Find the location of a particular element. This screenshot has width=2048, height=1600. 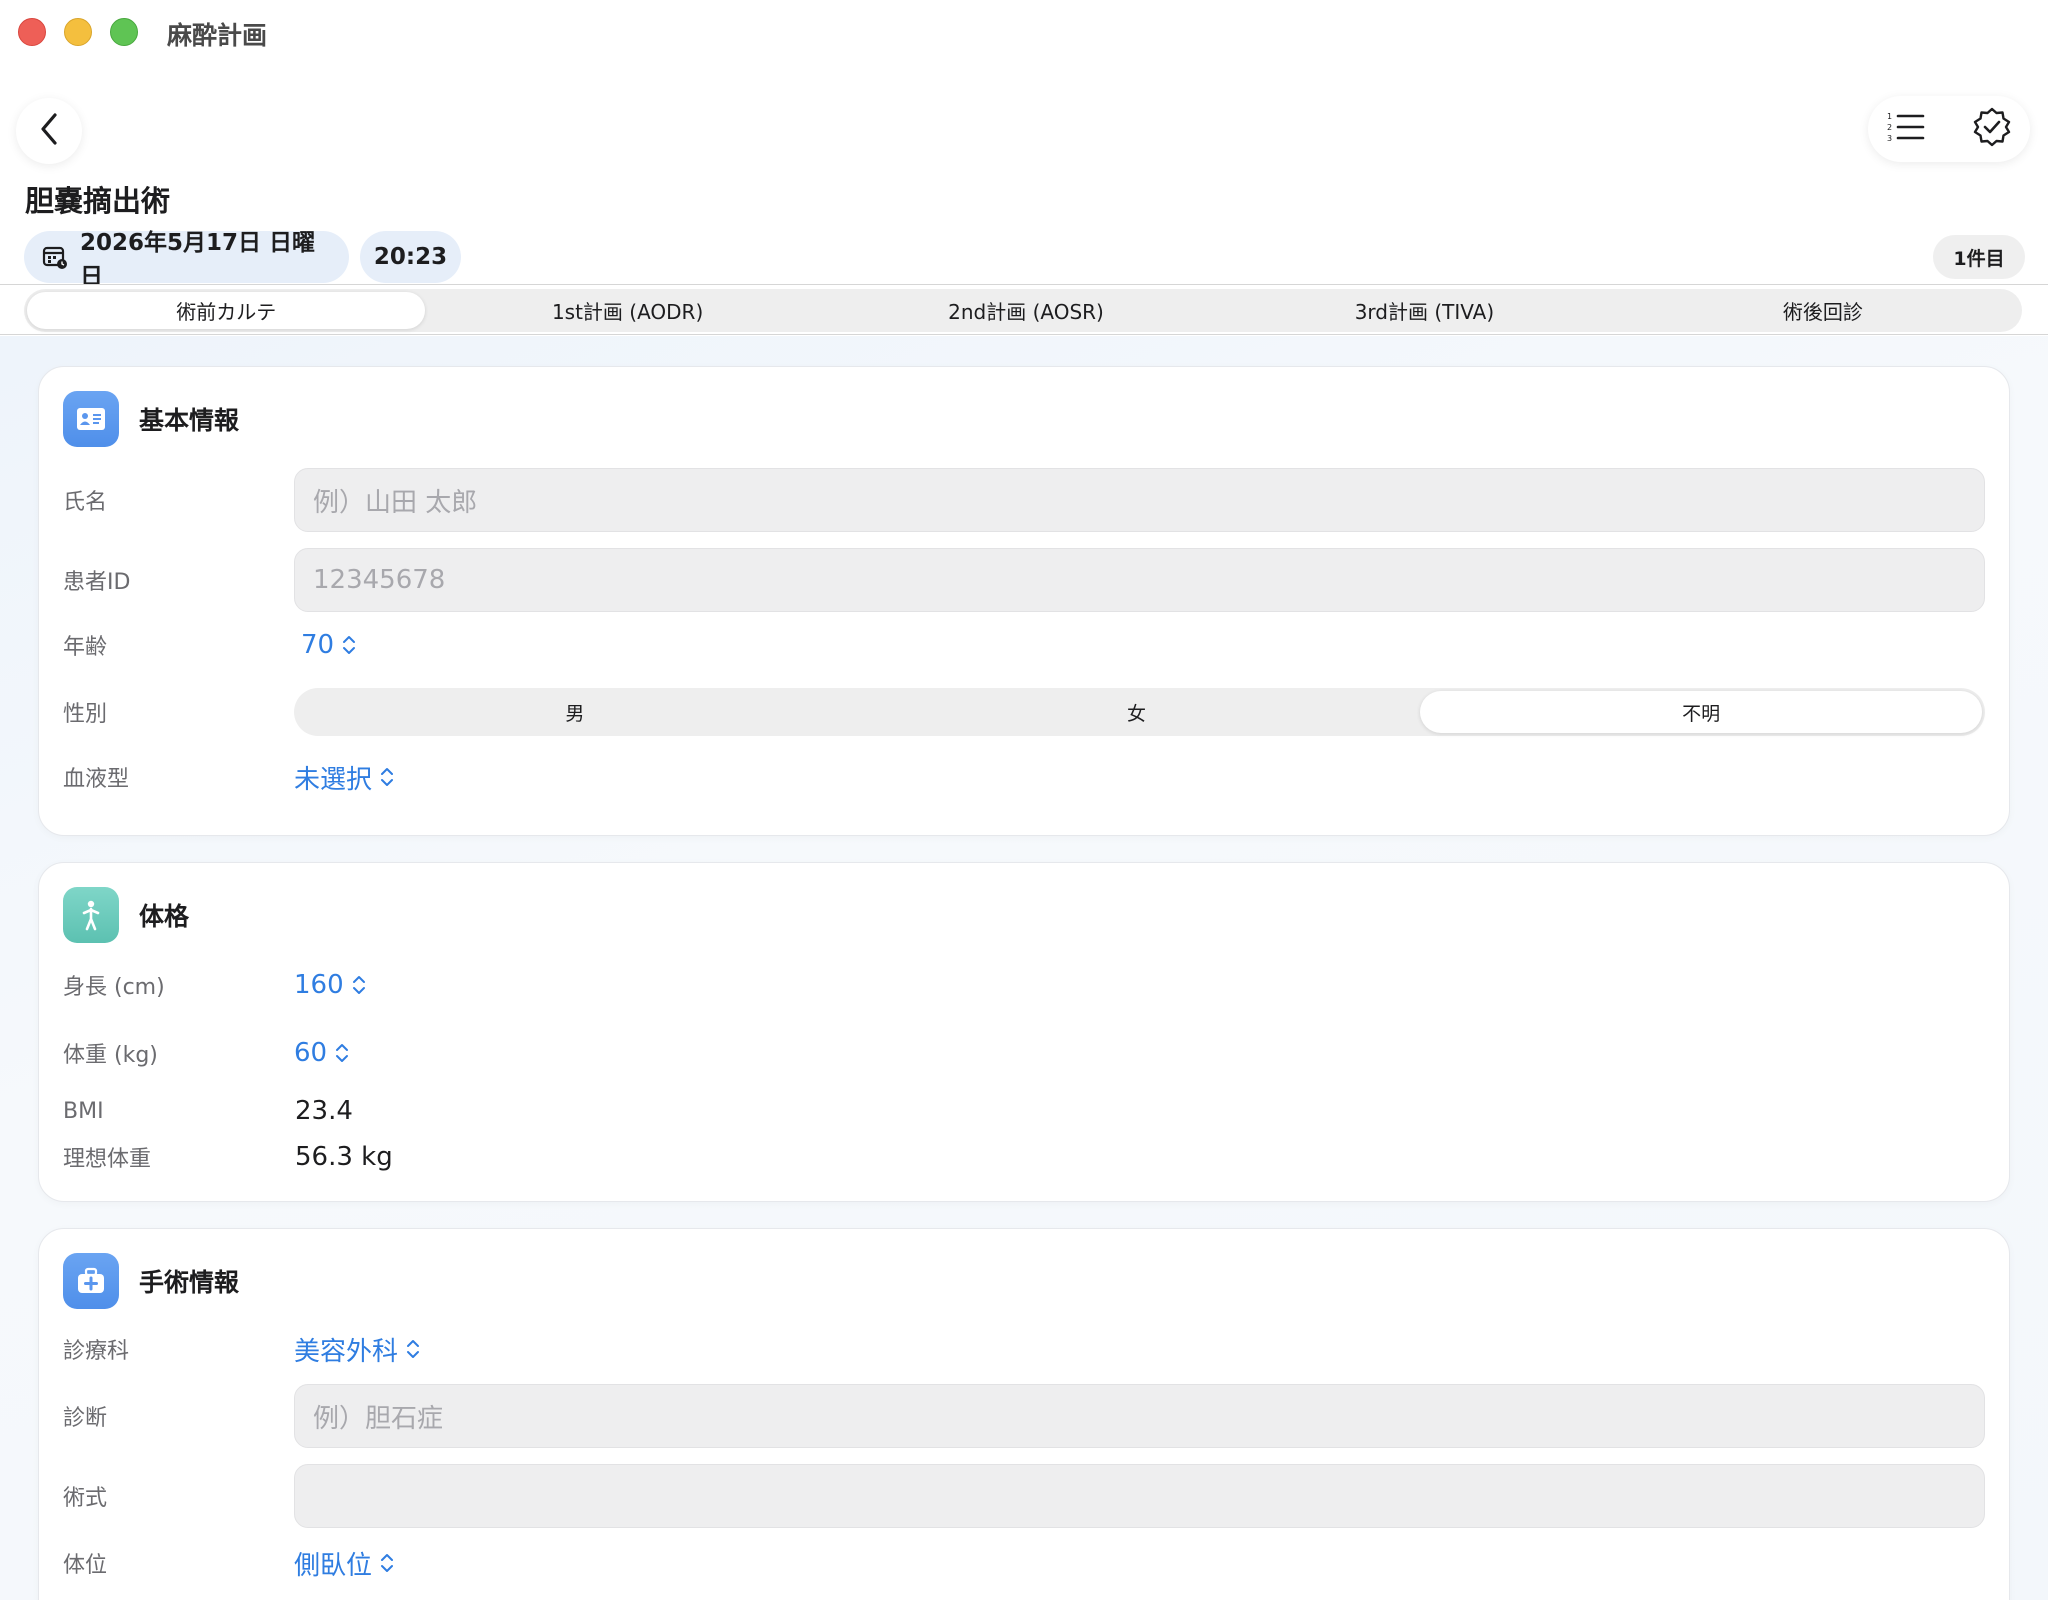

basic-info-title: 基本情報 is located at coordinates (189, 420).